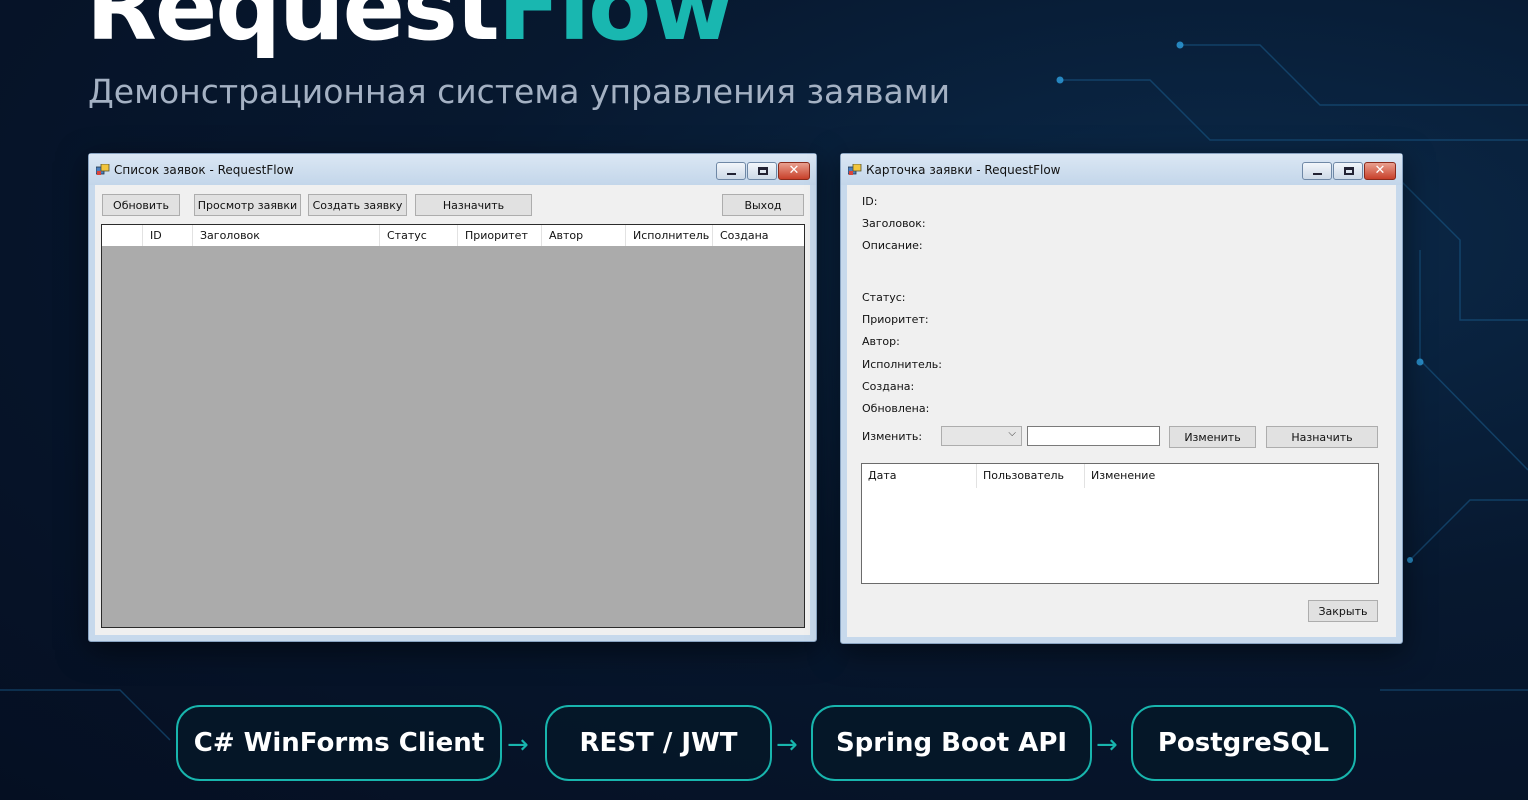 The image size is (1528, 800). I want to click on field-author-label: Автор:, so click(881, 341).